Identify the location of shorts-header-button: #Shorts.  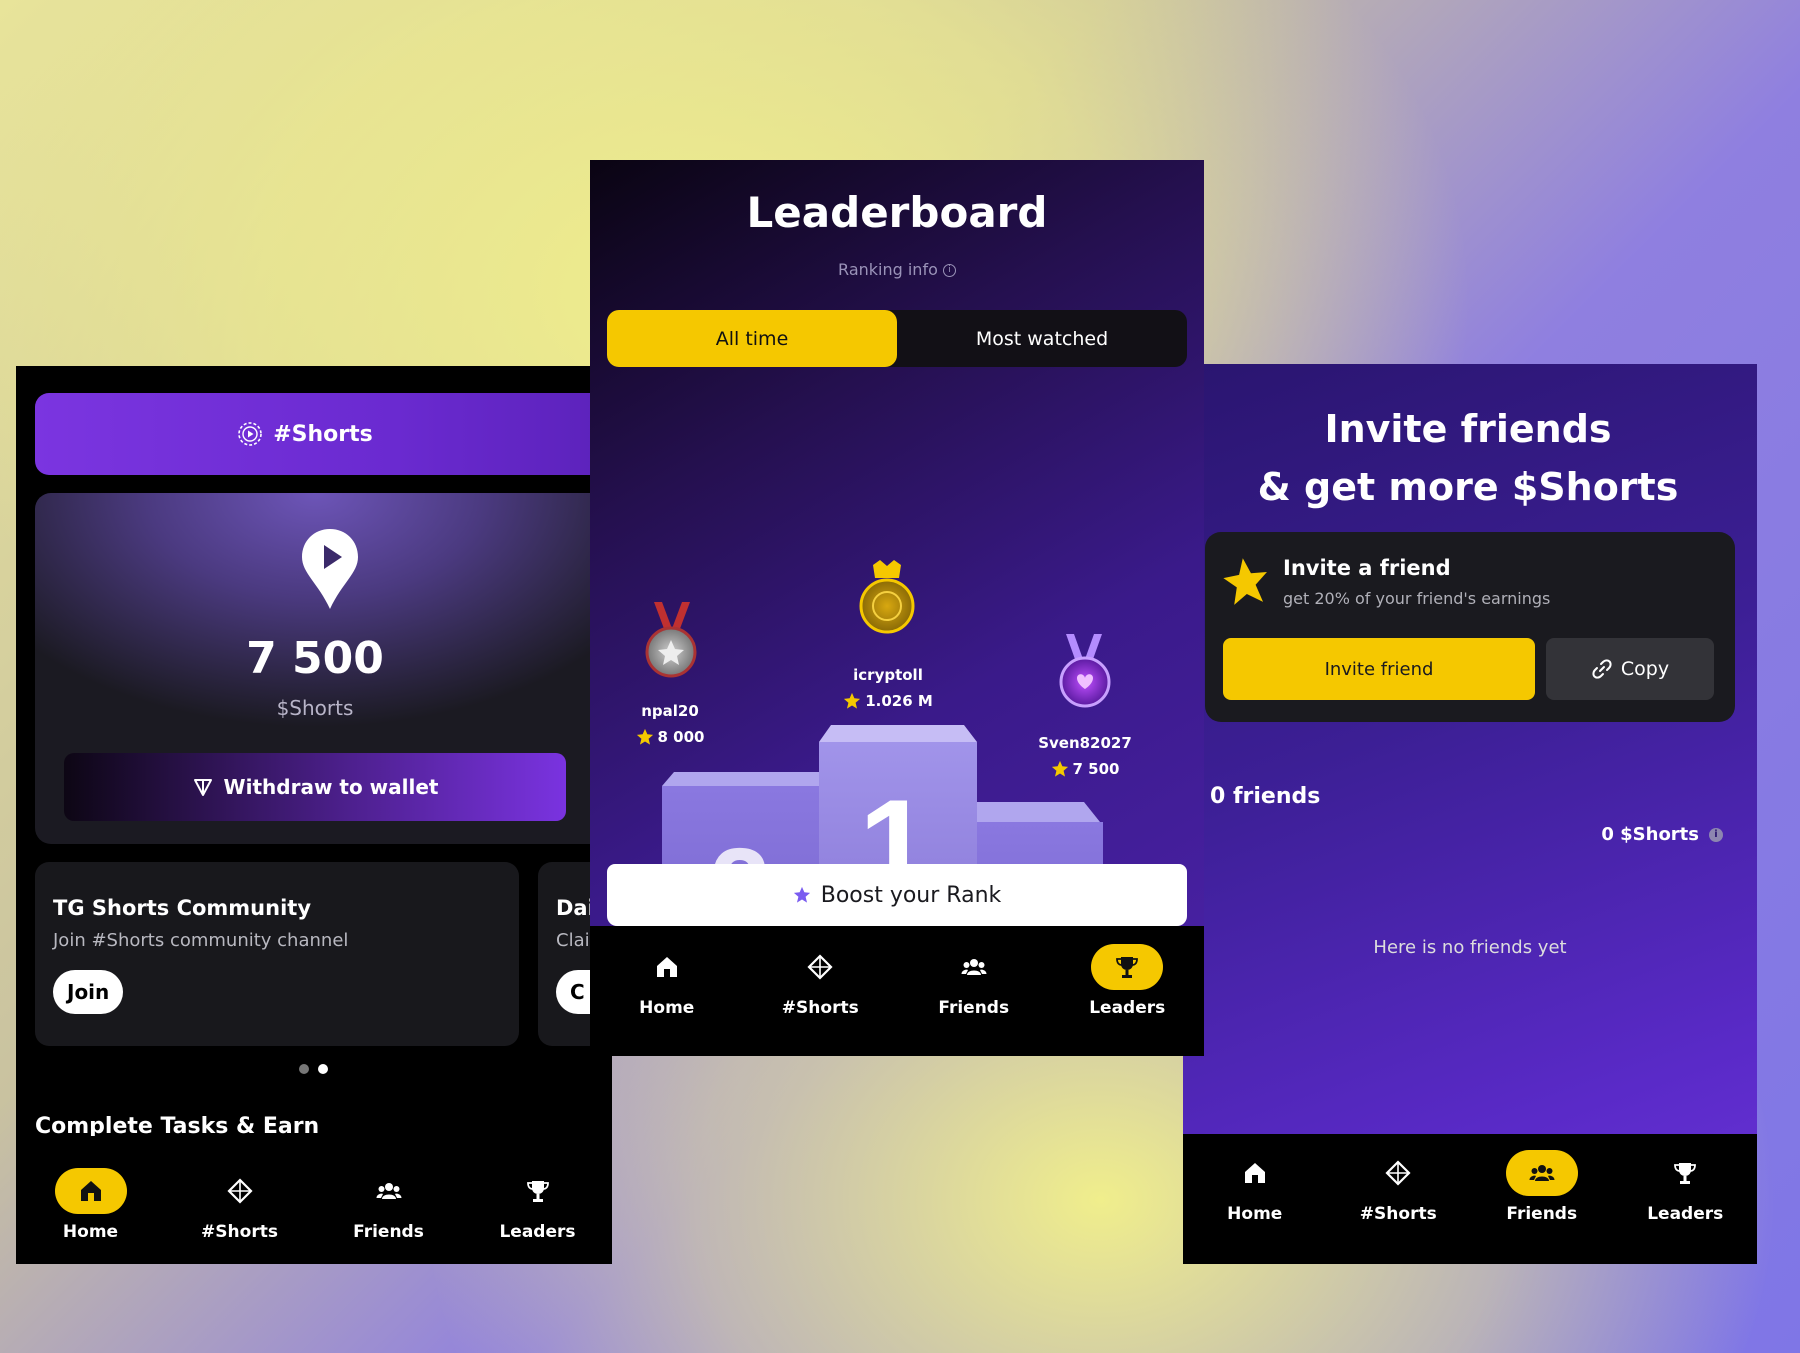
(323, 434).